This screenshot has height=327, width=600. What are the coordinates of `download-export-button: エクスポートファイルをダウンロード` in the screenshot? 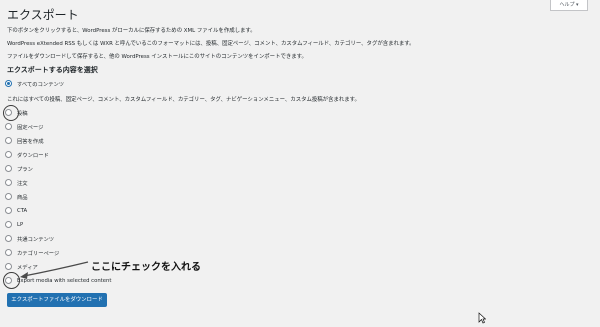 It's located at (57, 300).